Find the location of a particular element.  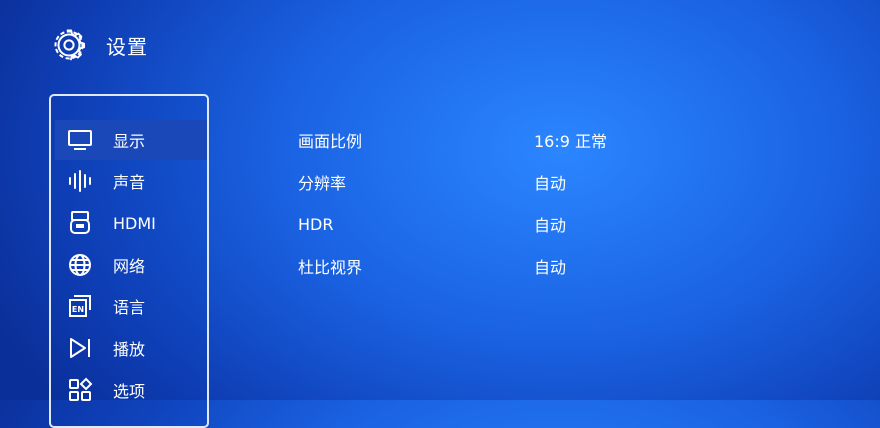

settings-menu: 显示 声音 HDMI 网络 EN 语言 播放 选项 is located at coordinates (129, 261).